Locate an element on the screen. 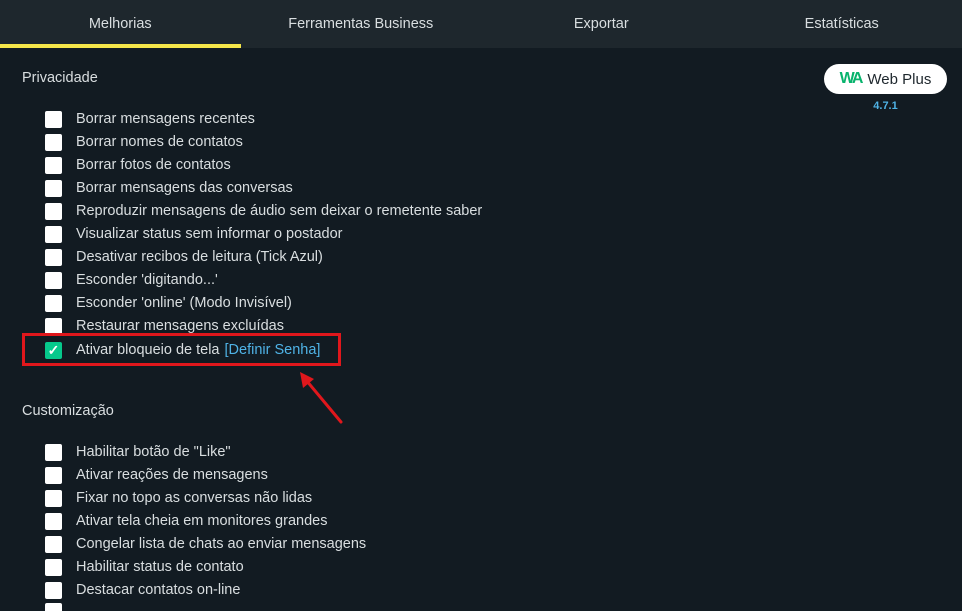  option-reacoes-mensagens: Ativar reações de mensagens is located at coordinates (156, 475).